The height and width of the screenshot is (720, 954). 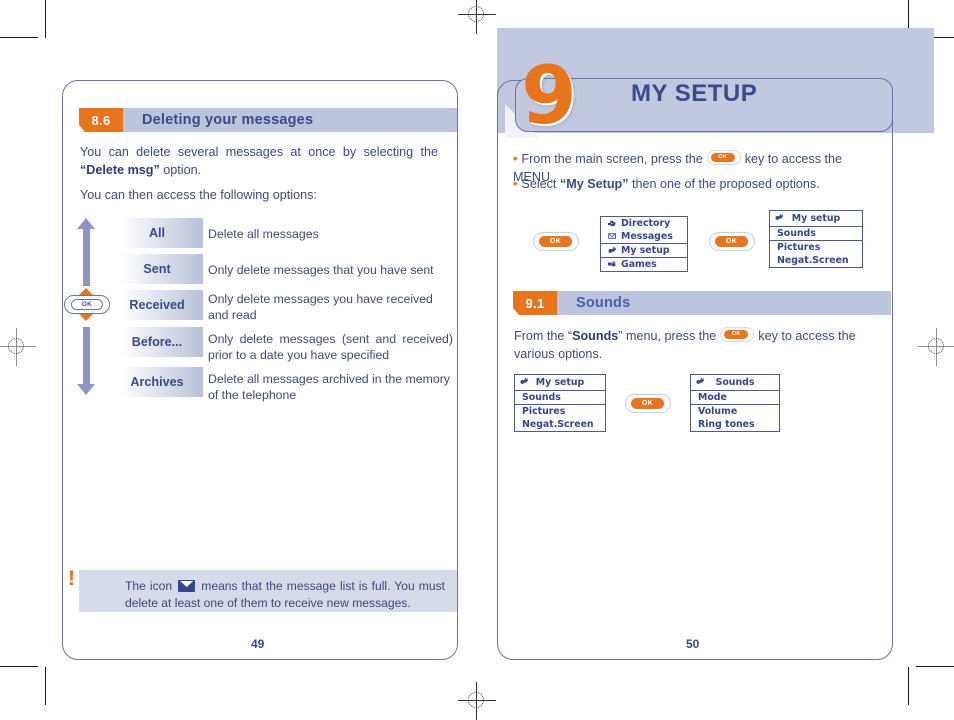 What do you see at coordinates (46, 686) in the screenshot?
I see `crop-mark-bl-v` at bounding box center [46, 686].